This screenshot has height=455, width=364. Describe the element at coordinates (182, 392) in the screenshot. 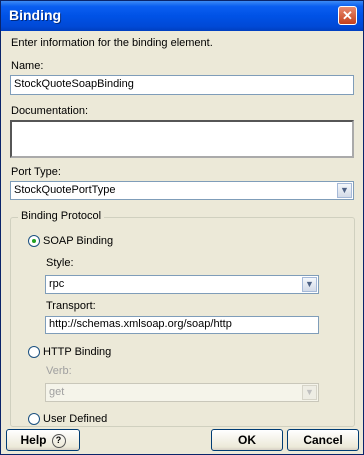

I see `verb-select: get ▼` at that location.